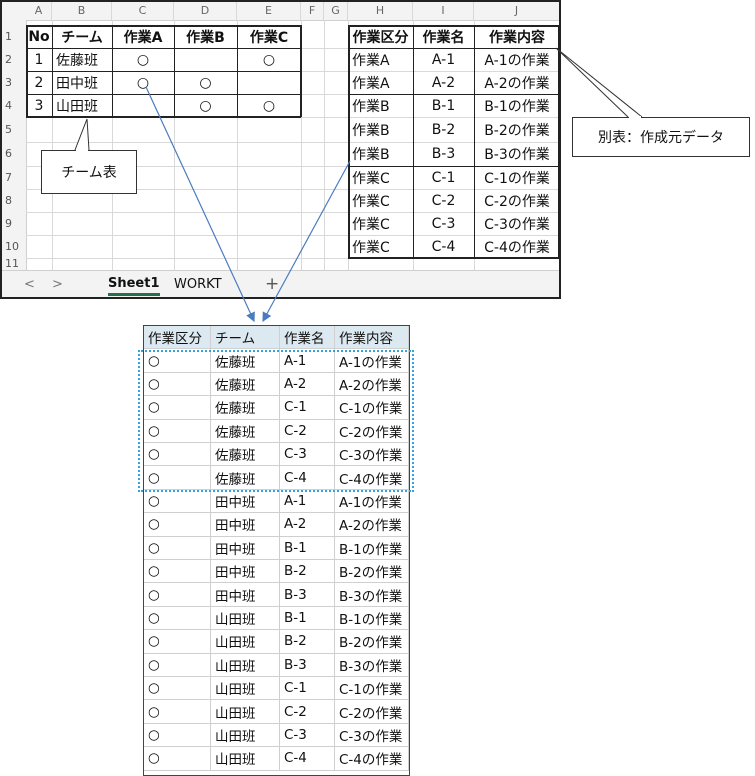 The image size is (755, 776). What do you see at coordinates (200, 204) in the screenshot?
I see `arrow-team-to-result` at bounding box center [200, 204].